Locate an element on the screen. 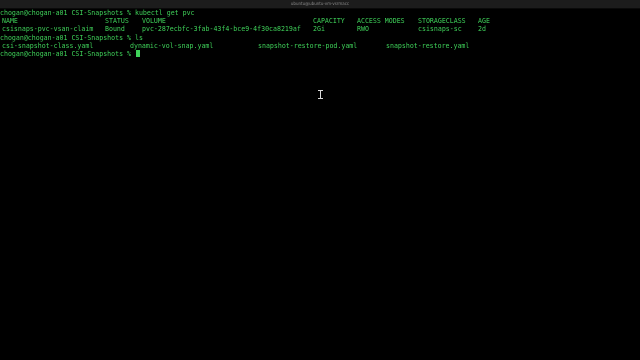 Image resolution: width=640 pixels, height=360 pixels. column-header-access-modes: ACCESS MODES is located at coordinates (381, 21).